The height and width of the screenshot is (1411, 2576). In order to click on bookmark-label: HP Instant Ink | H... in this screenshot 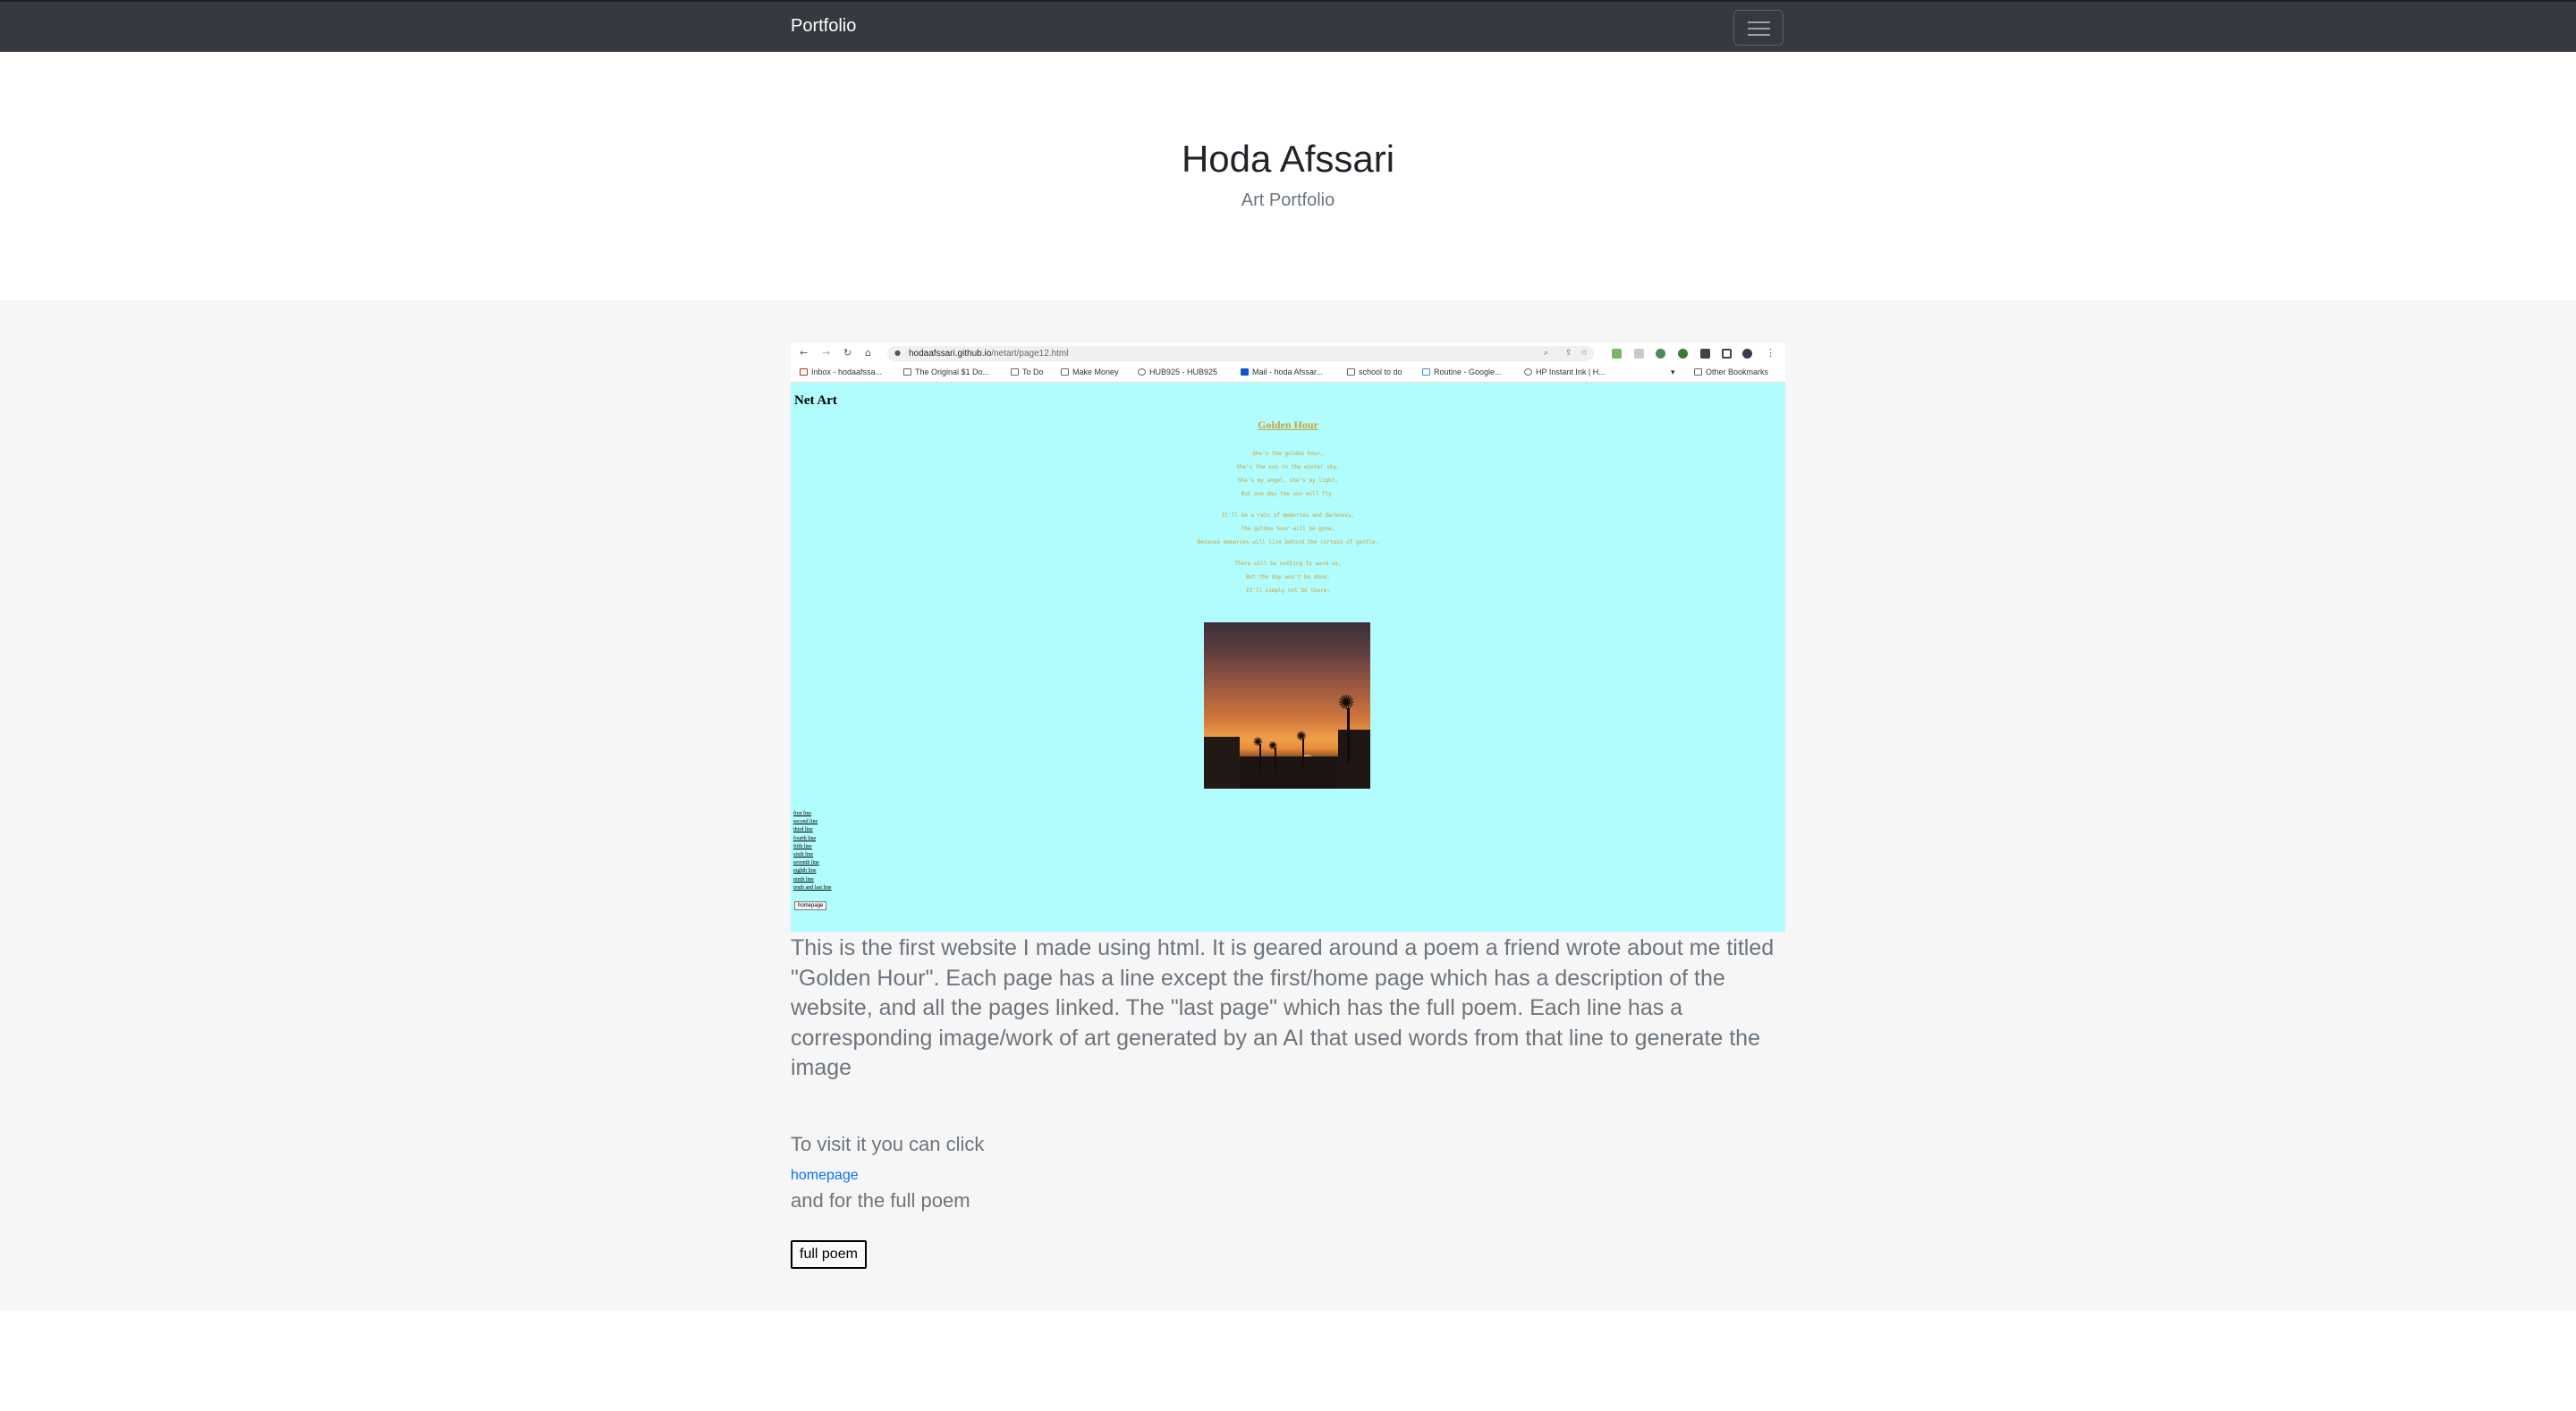, I will do `click(1571, 372)`.